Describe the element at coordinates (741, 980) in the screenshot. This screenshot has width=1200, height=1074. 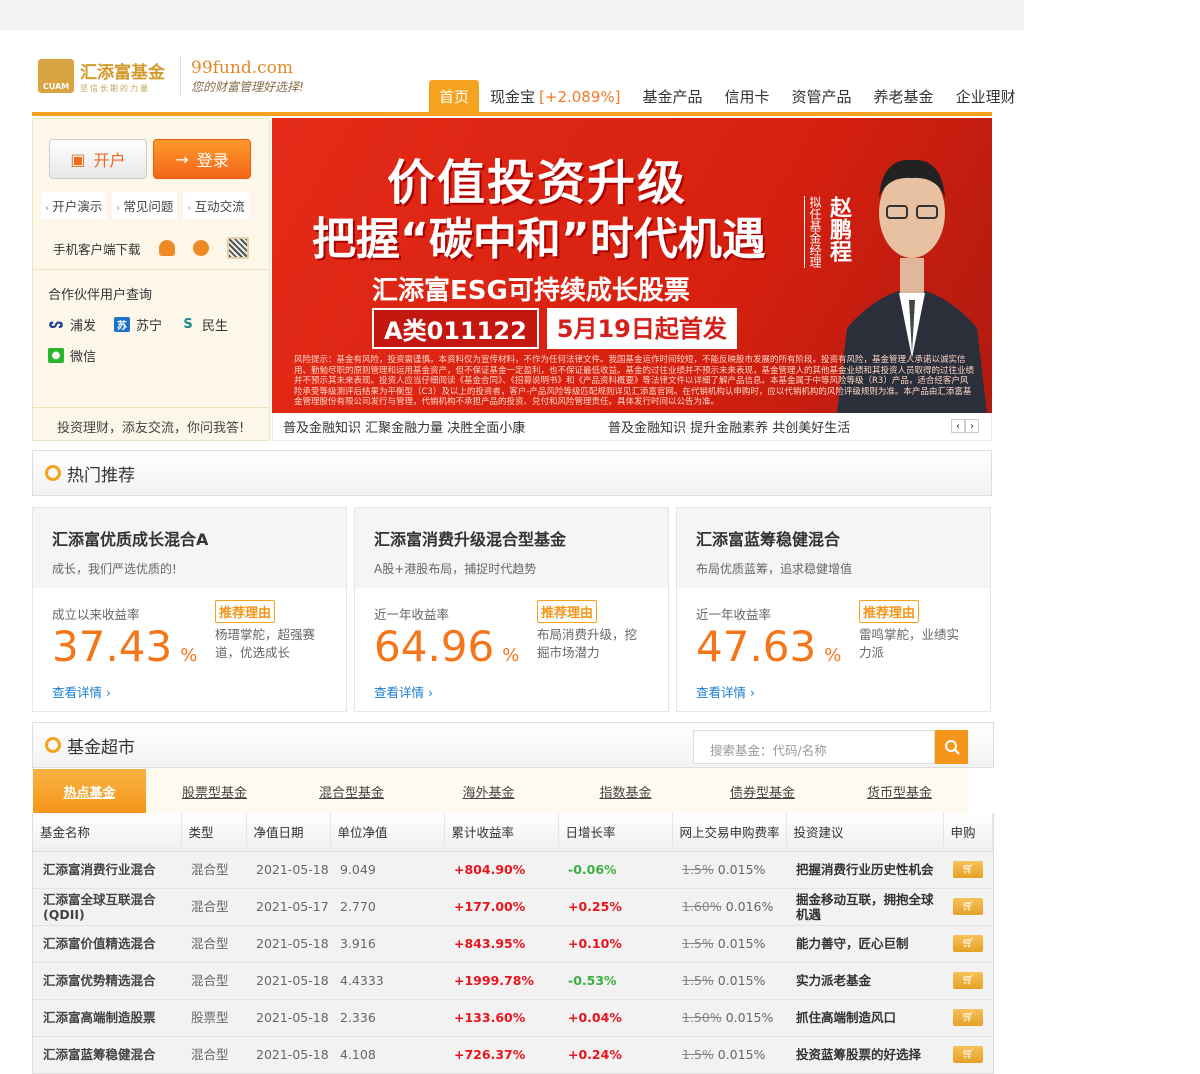
I see `discount-fee: 0.015%` at that location.